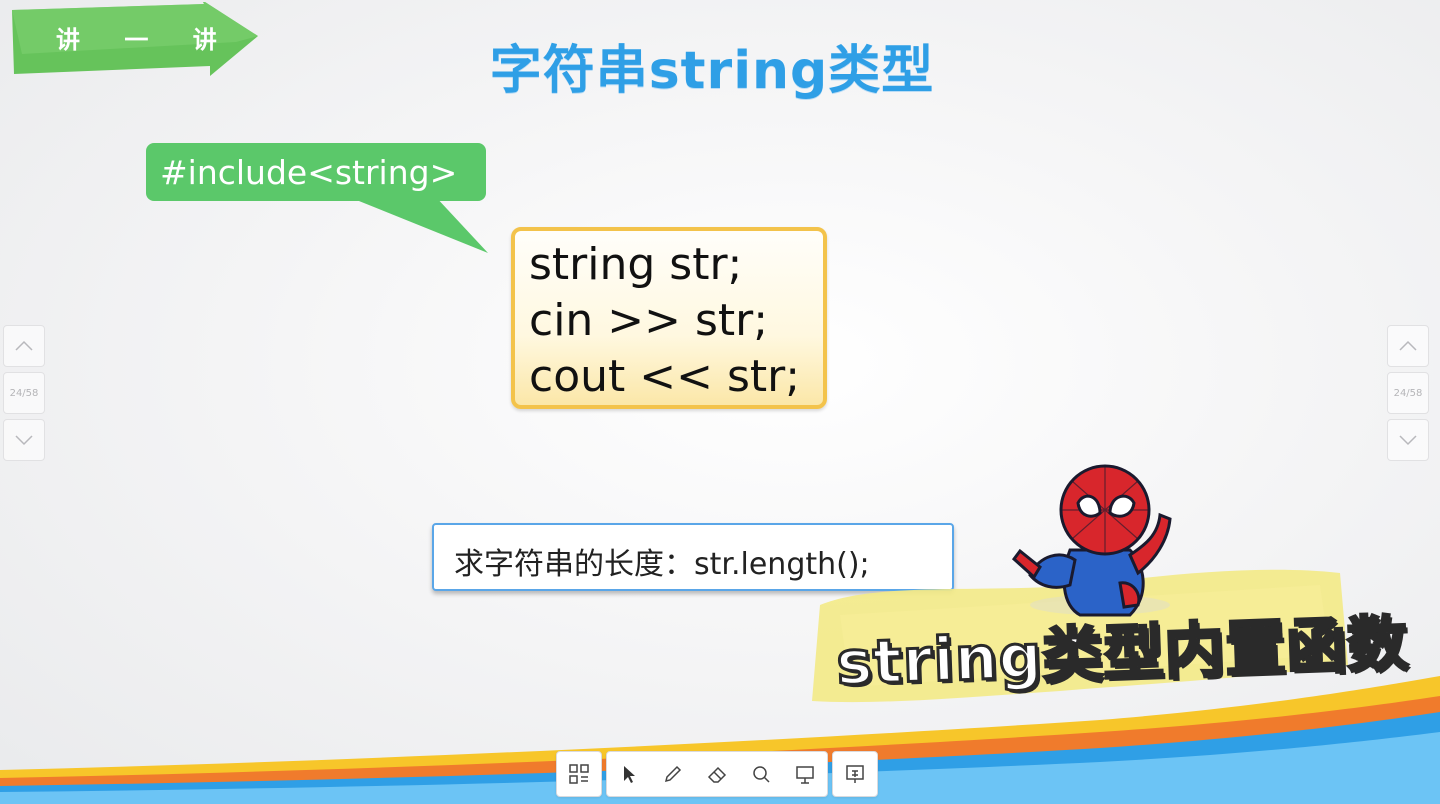 Image resolution: width=1440 pixels, height=804 pixels. Describe the element at coordinates (317, 198) in the screenshot. I see `include-callout: #include<string>` at that location.